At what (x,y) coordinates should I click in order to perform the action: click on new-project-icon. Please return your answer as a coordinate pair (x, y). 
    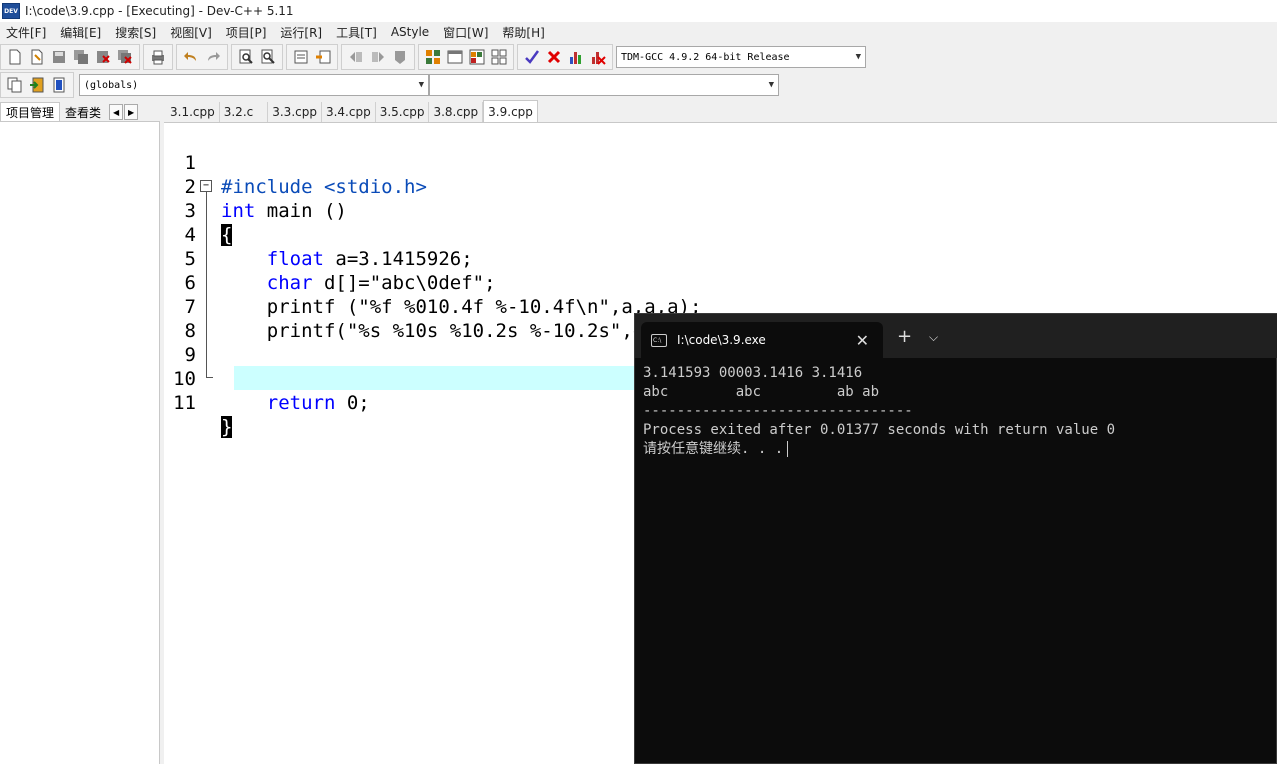
    Looking at the image, I should click on (14, 85).